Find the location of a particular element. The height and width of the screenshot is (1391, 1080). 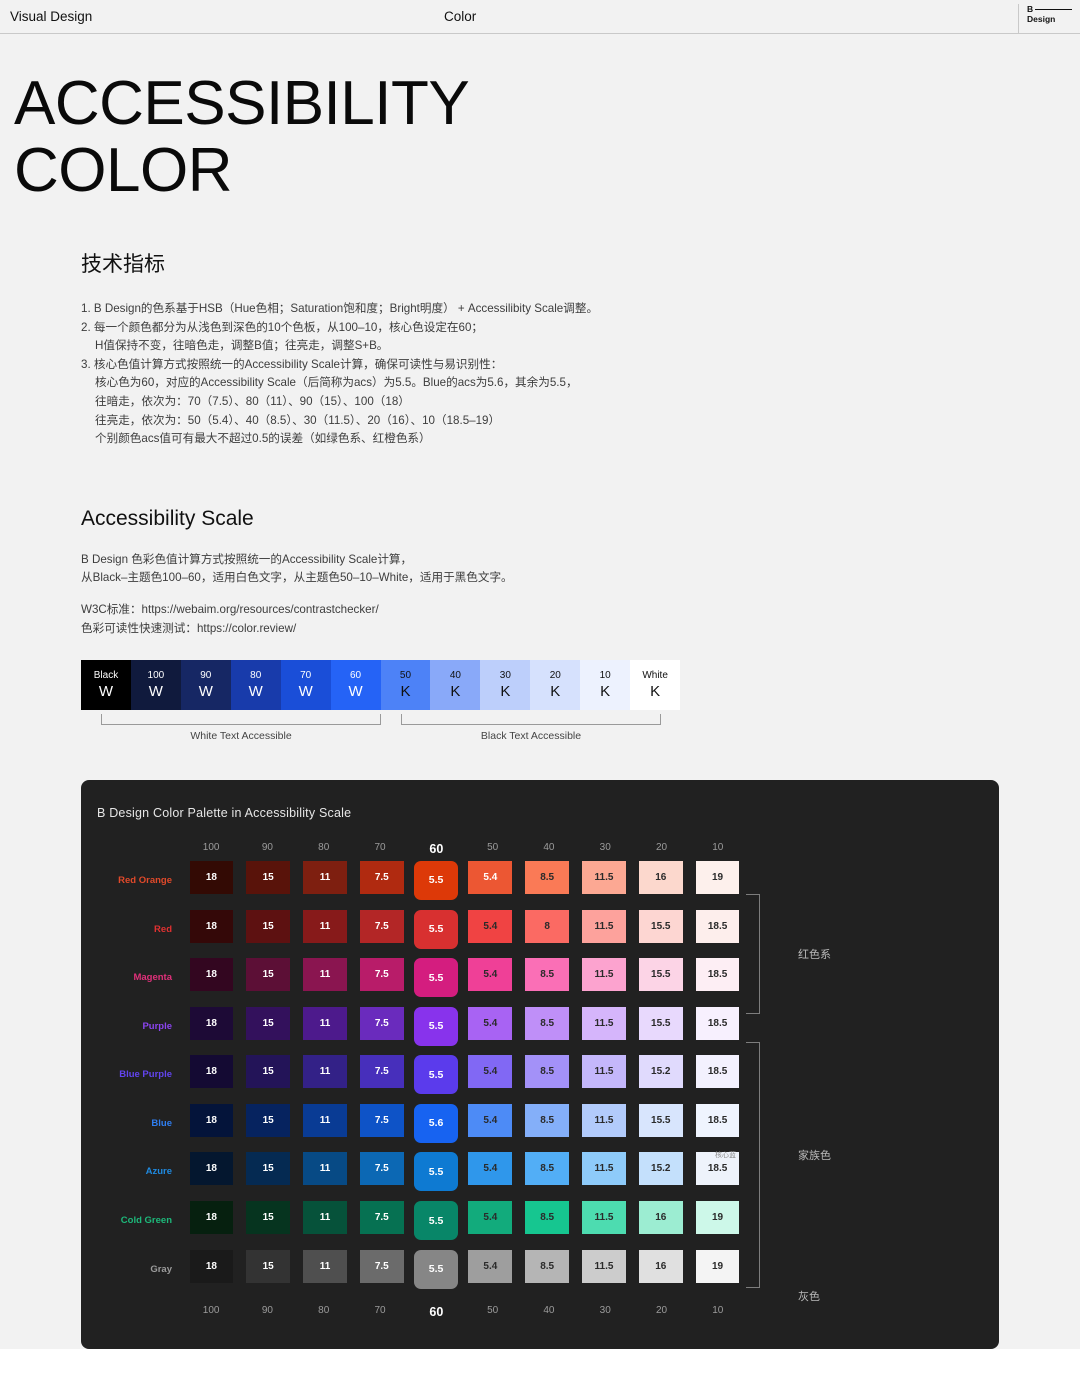

brand-logo: B Design is located at coordinates (1045, 19).